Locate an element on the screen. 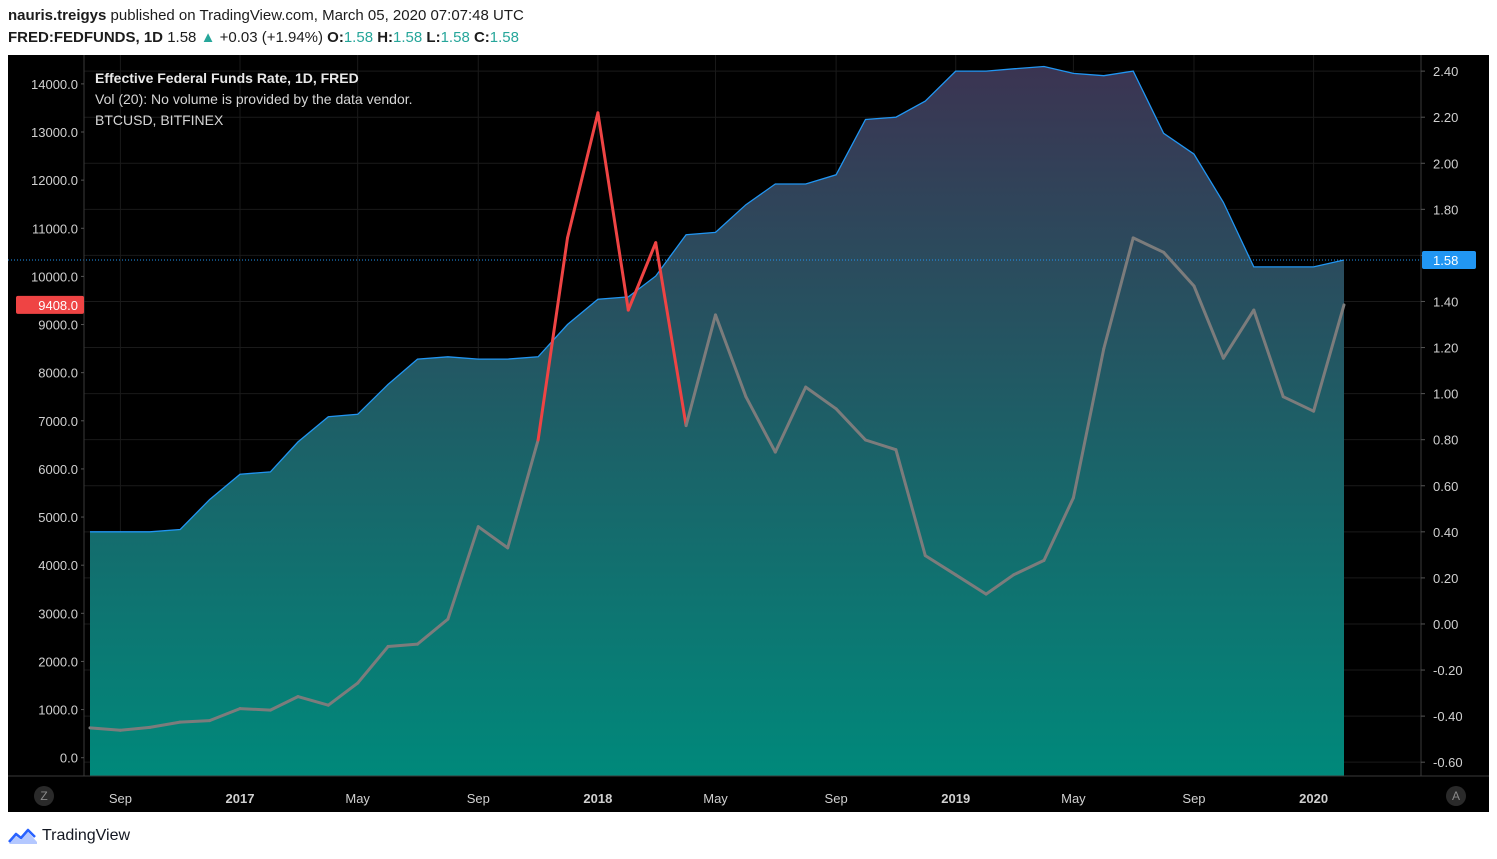 Image resolution: width=1497 pixels, height=859 pixels. right-axis-tick: 2.20 is located at coordinates (1445, 117).